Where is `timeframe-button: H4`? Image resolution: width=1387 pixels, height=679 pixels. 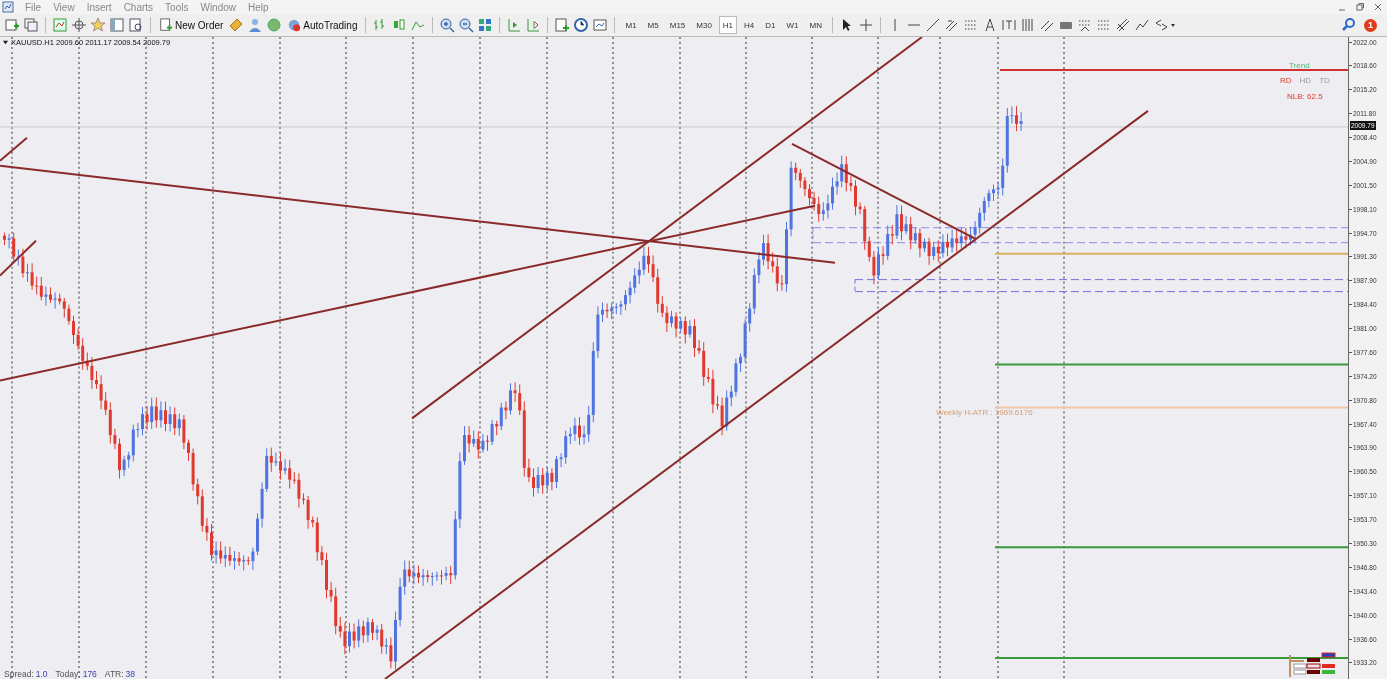
timeframe-button: H4 is located at coordinates (749, 25).